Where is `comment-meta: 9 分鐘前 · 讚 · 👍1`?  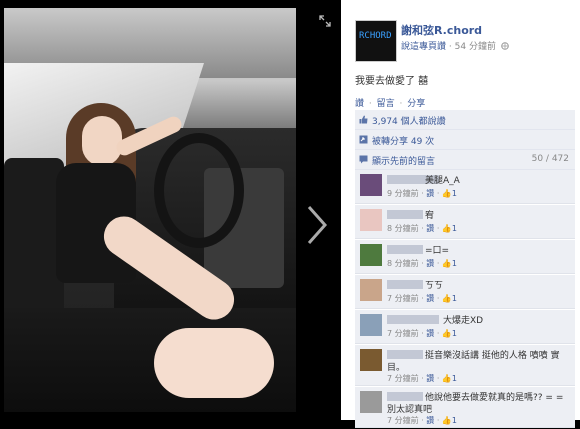 comment-meta: 9 分鐘前 · 讚 · 👍1 is located at coordinates (422, 193).